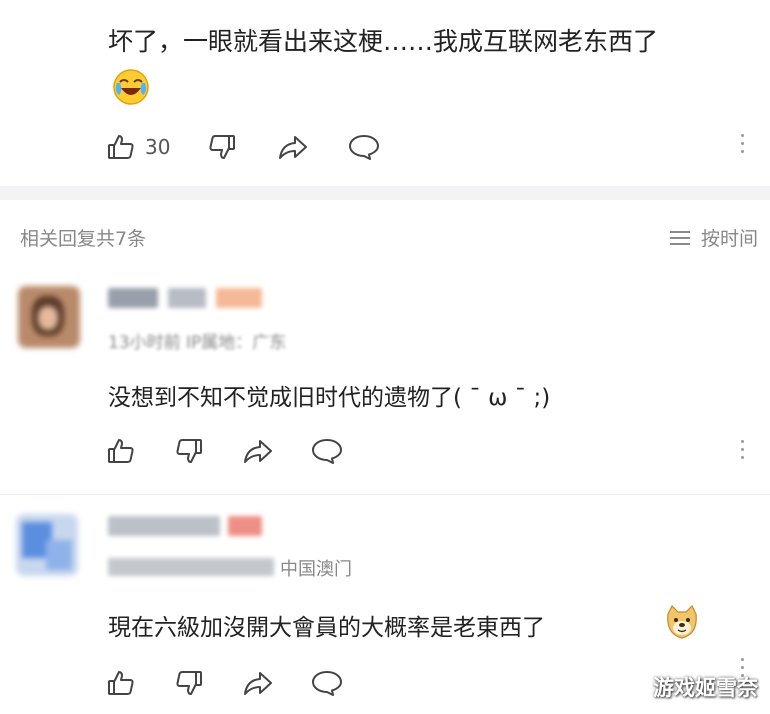  I want to click on reply-text: 没想到不知不觉成旧时代的遗物了( ˉ ω ˉ ;), so click(329, 398).